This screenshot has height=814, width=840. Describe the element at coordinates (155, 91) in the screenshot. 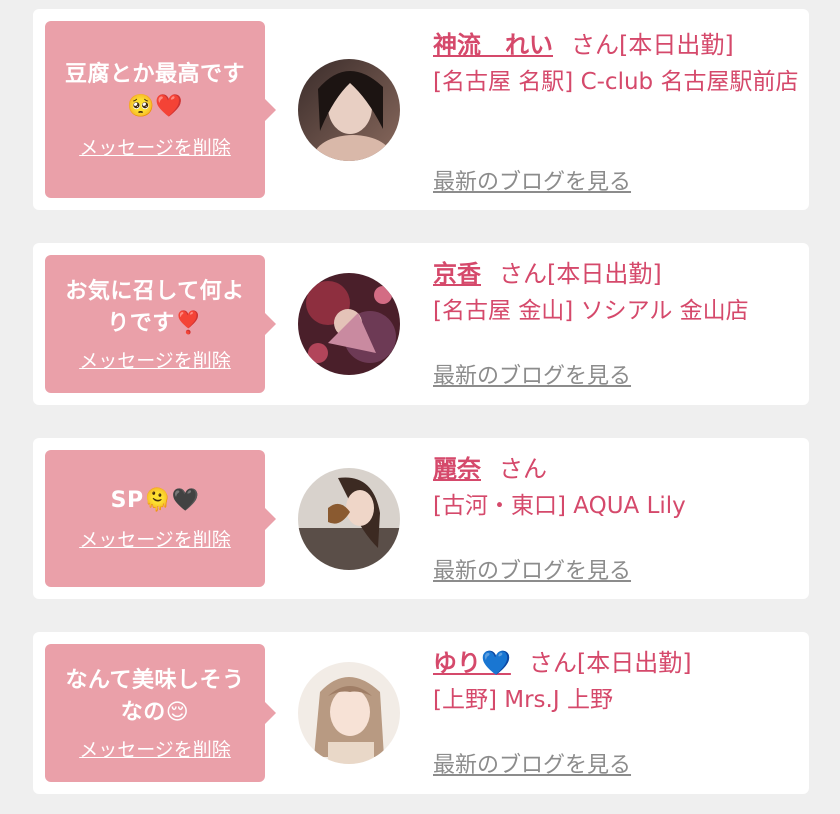

I see `message-text: 豆腐とか最高です 🥺❤️` at that location.